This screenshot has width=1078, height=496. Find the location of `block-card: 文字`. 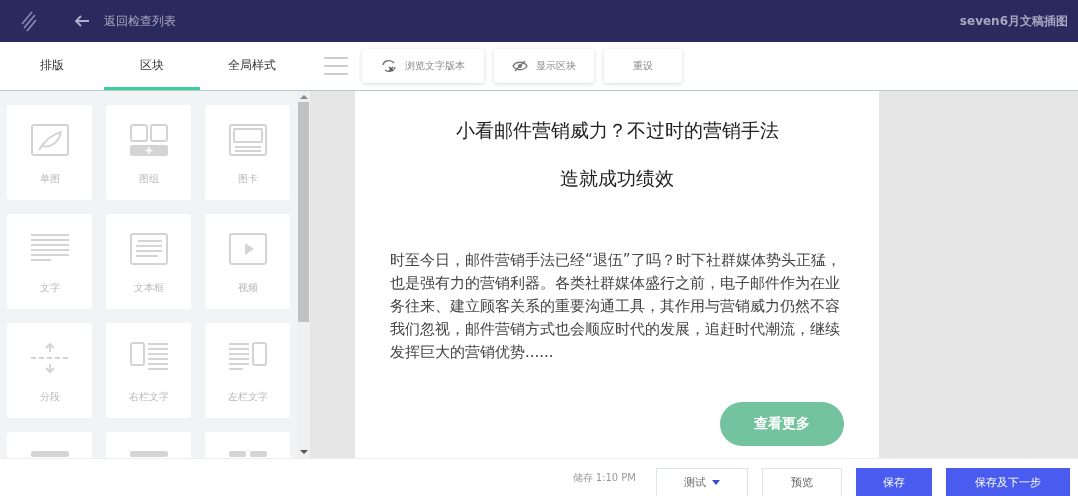

block-card: 文字 is located at coordinates (49, 261).